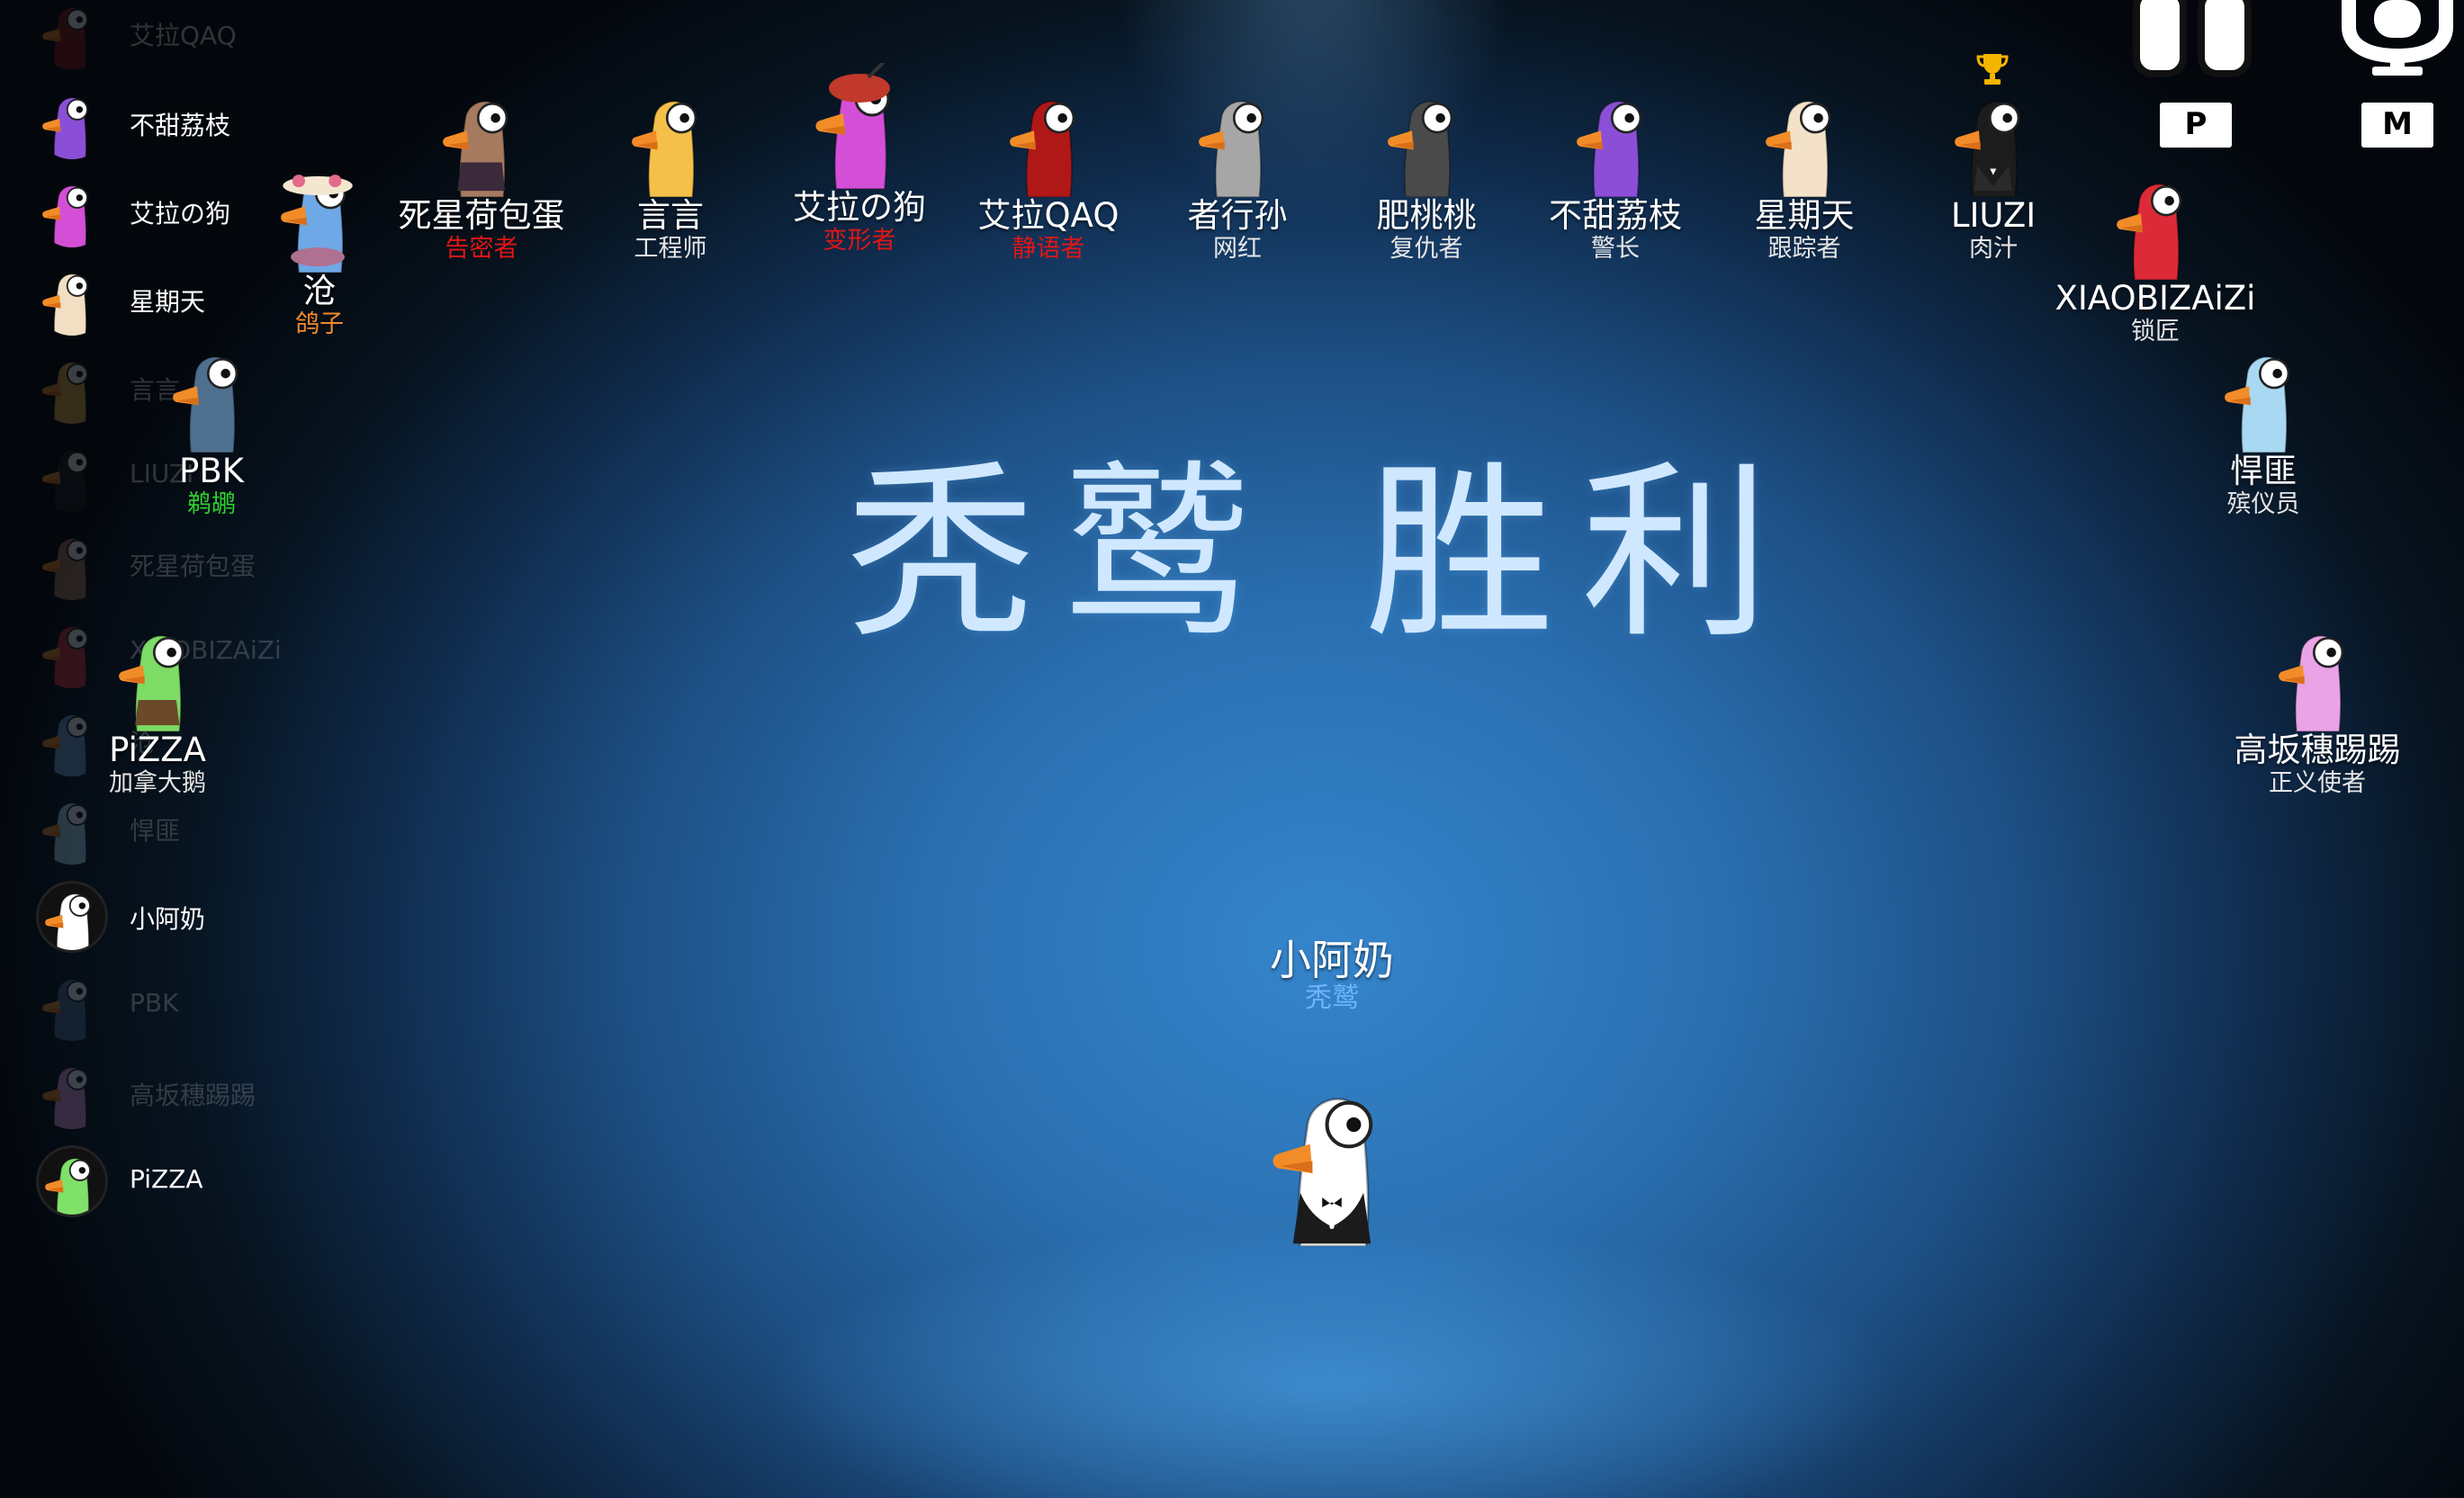 The image size is (2464, 1498). Describe the element at coordinates (2194, 40) in the screenshot. I see `controller-icon` at that location.